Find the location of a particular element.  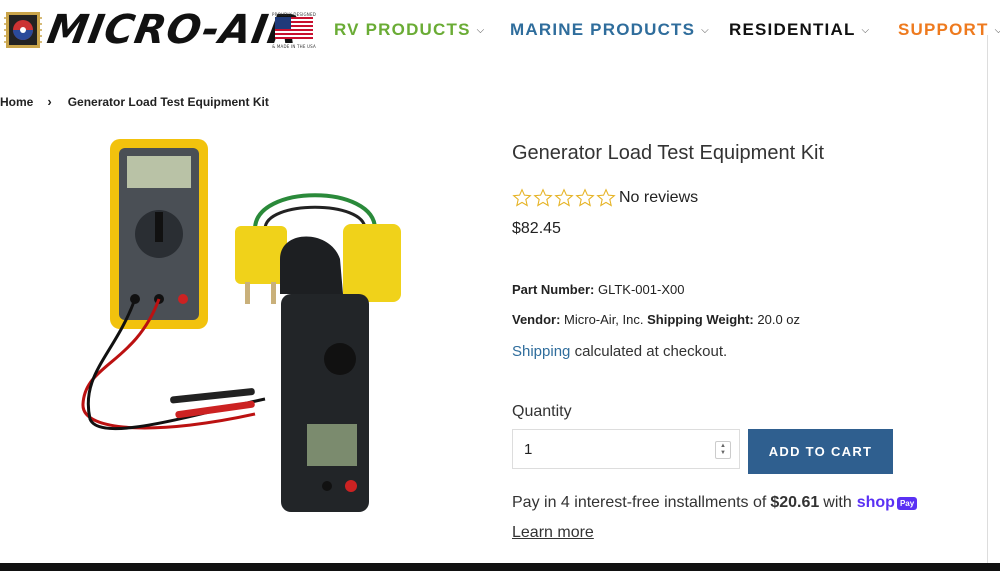

nav-marine-products: MARINE PRODUCTS ⌵ is located at coordinates (610, 30).